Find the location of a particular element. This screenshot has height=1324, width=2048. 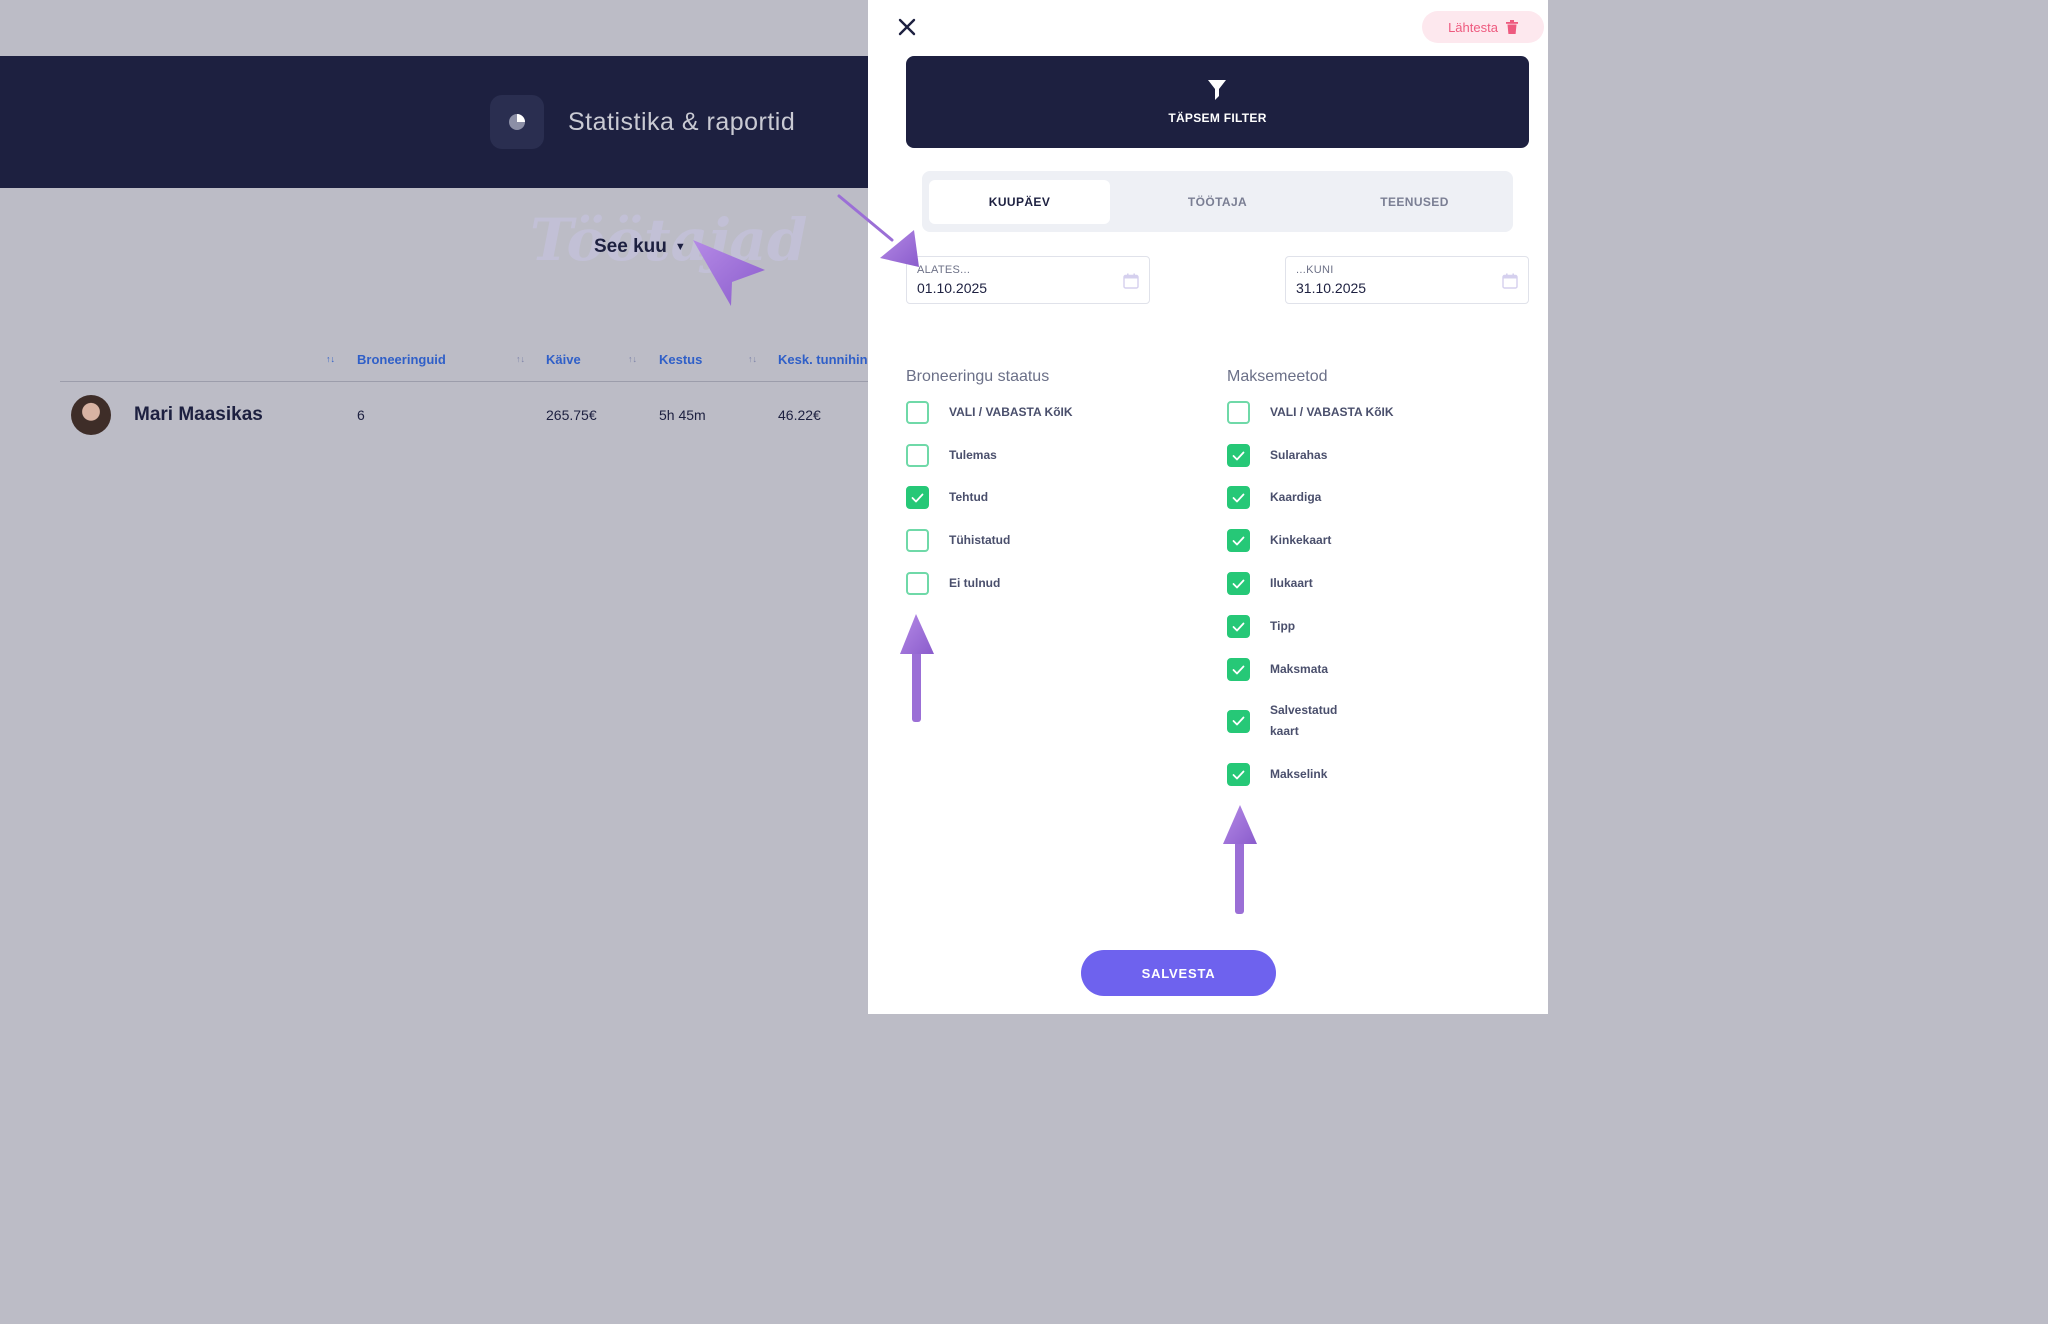

column-header-avg-rate: Kesk. tunnihin is located at coordinates (823, 359).